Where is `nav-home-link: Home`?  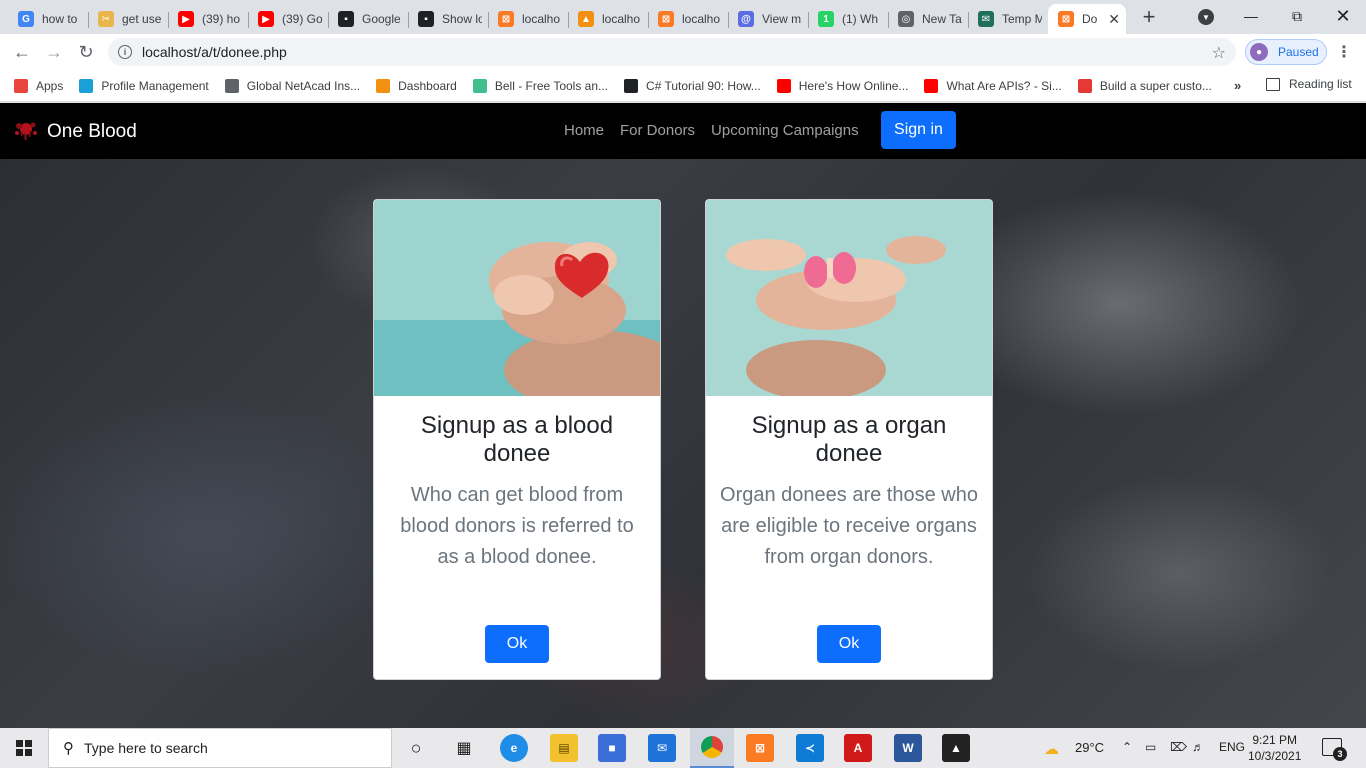
nav-home-link: Home is located at coordinates (584, 130).